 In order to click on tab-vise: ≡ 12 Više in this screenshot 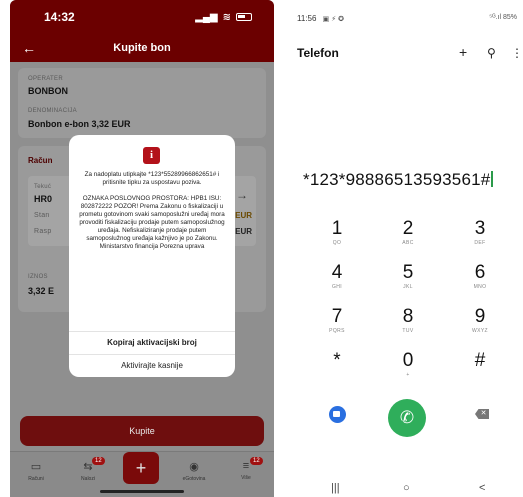, I will do `click(246, 469)`.